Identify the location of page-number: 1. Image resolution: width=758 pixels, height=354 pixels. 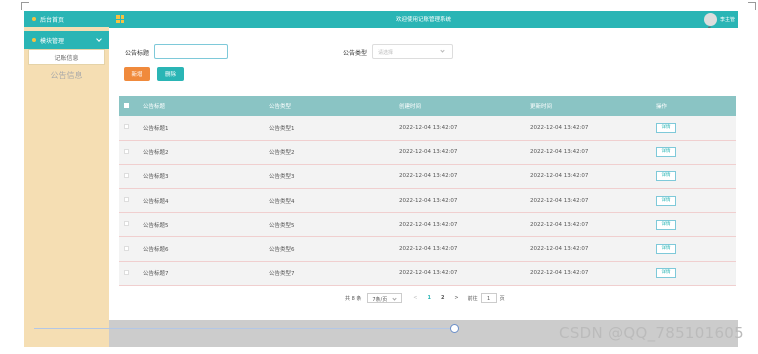
(428, 298).